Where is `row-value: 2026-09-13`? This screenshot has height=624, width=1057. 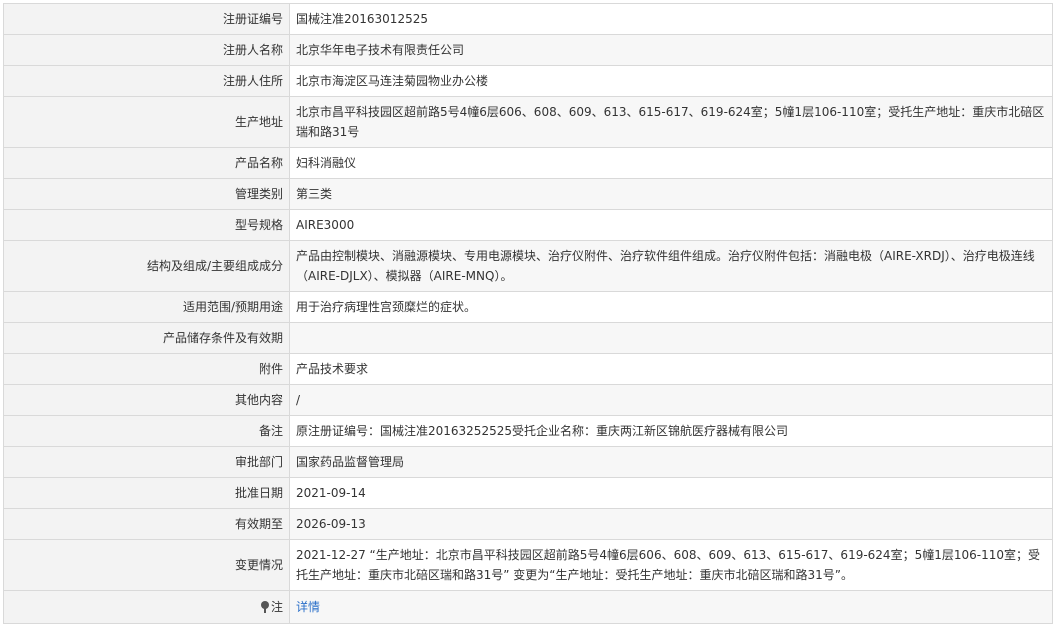 row-value: 2026-09-13 is located at coordinates (671, 524).